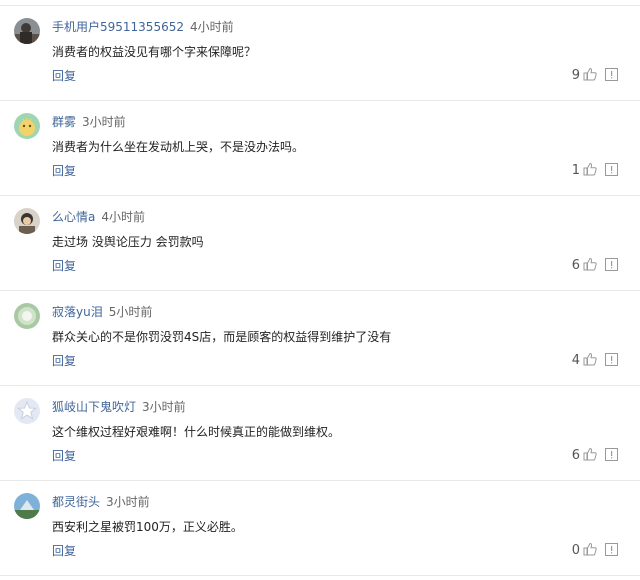 Image resolution: width=640 pixels, height=580 pixels. What do you see at coordinates (222, 337) in the screenshot?
I see `comment-text: 群众关心的不是你罚没罚4S店，而是顾客的权益得到维护了没有` at bounding box center [222, 337].